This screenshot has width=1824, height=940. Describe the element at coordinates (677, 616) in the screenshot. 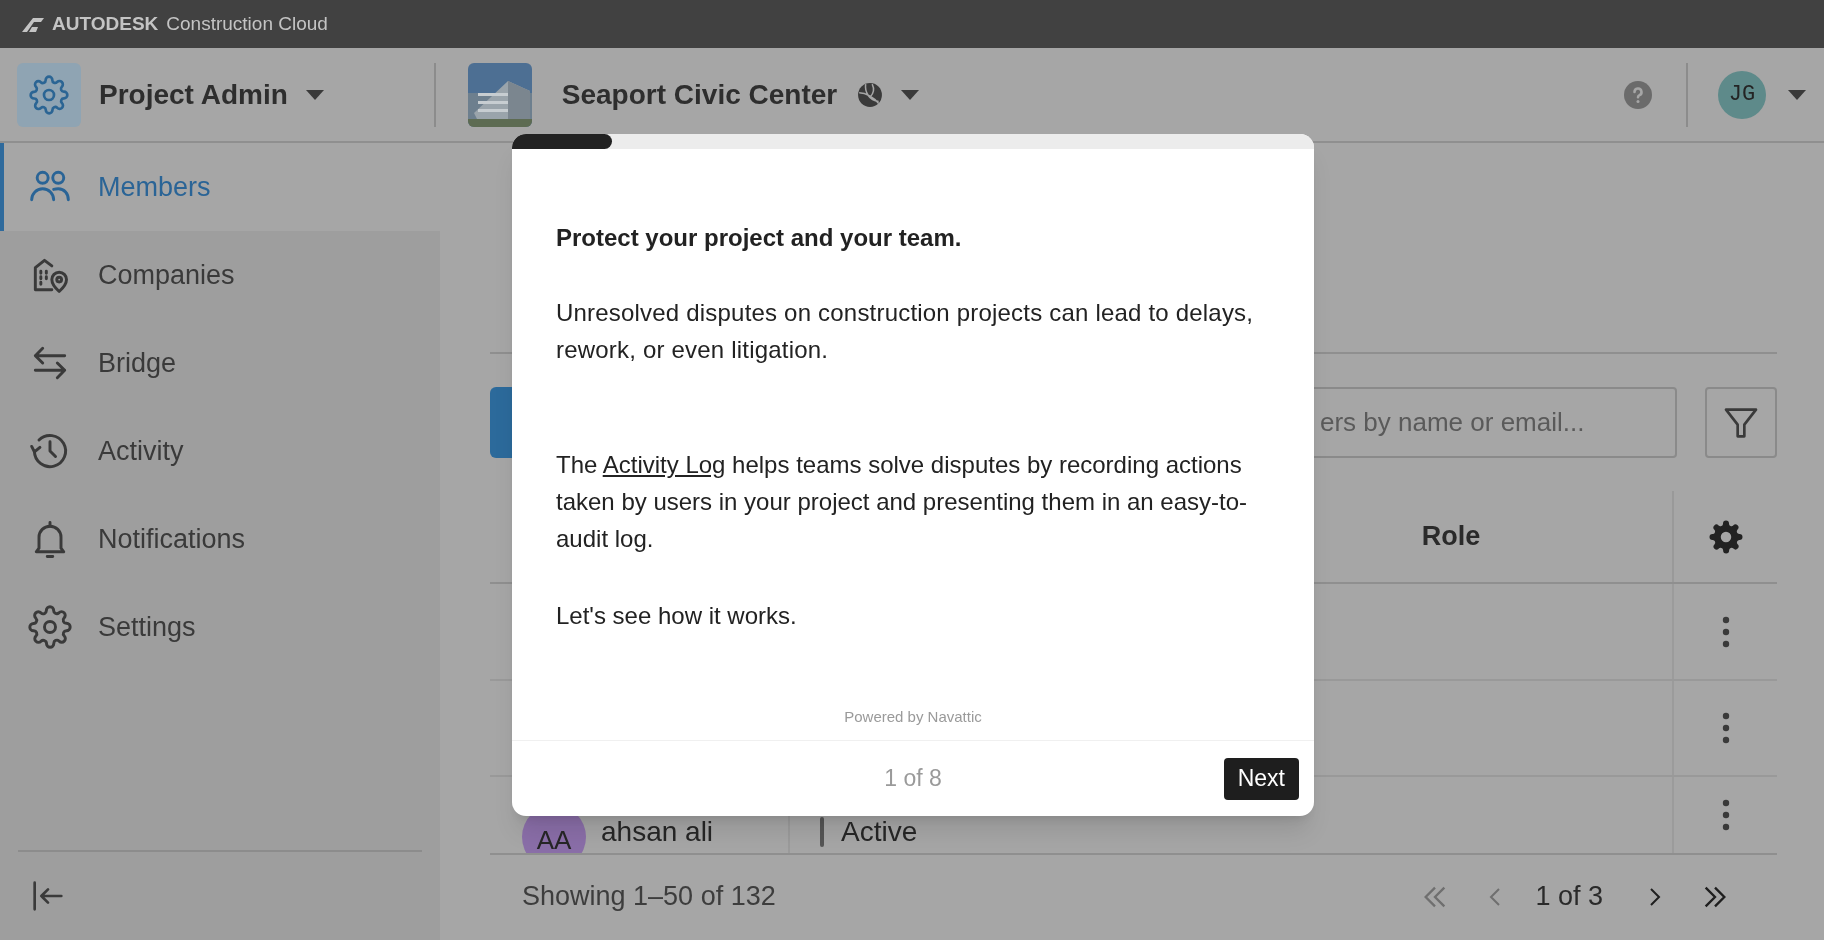

I see `tour-paragraph: Let's see how it works.` at that location.